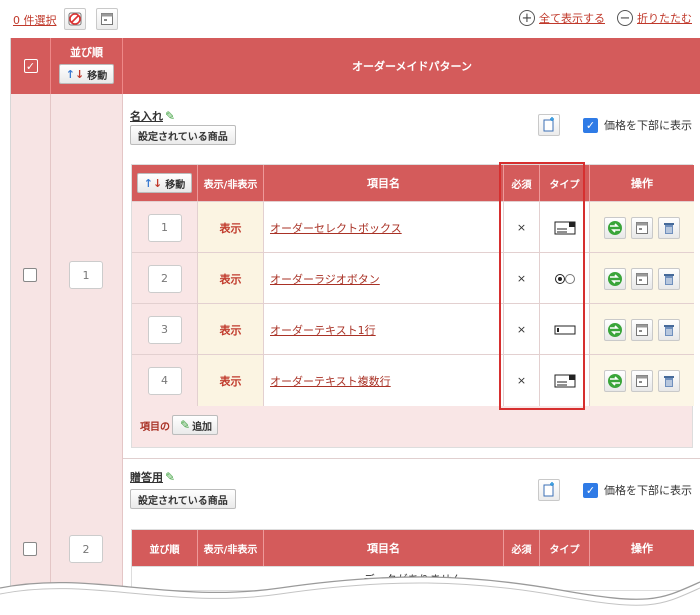 Image resolution: width=700 pixels, height=615 pixels. I want to click on plus-circle-icon: +, so click(527, 18).